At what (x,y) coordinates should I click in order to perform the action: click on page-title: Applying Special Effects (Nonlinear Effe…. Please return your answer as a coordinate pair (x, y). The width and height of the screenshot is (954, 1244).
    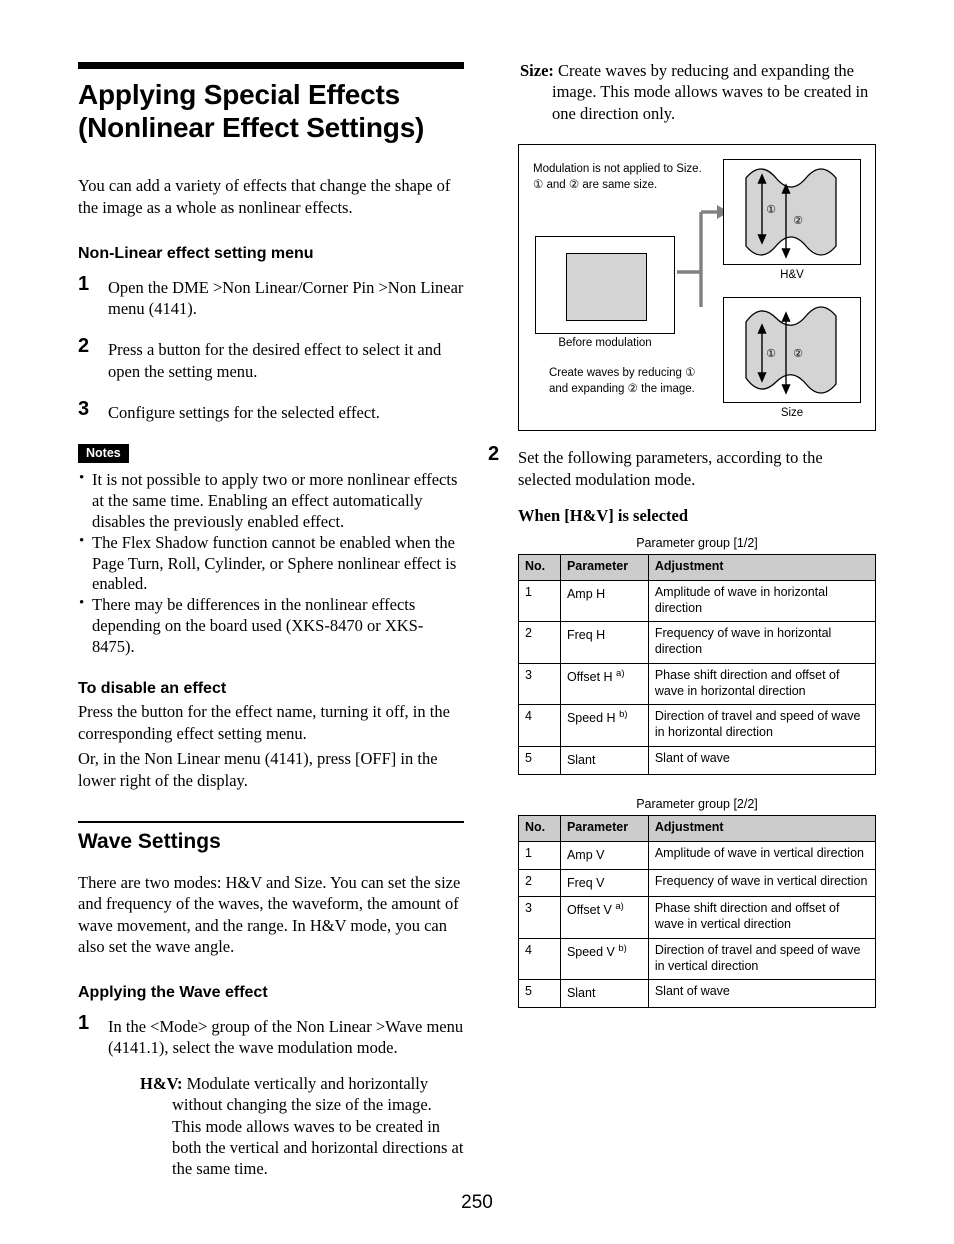
    Looking at the image, I should click on (251, 111).